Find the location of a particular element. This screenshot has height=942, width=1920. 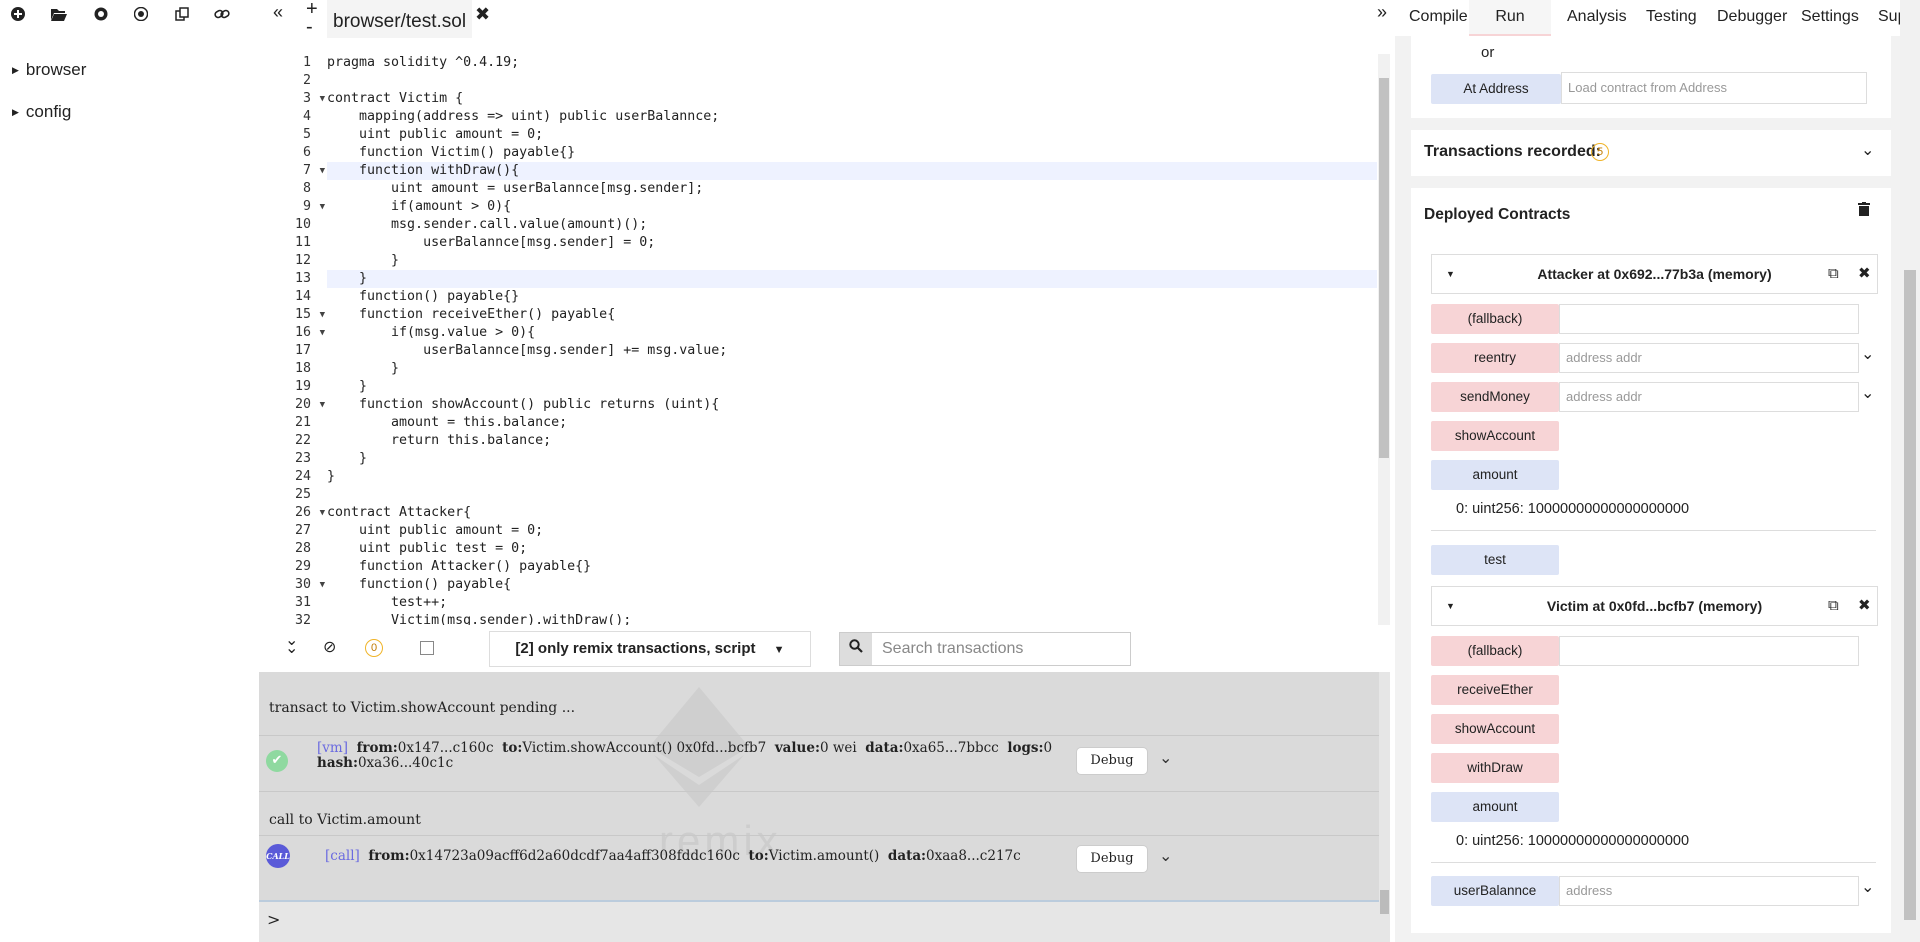

editor-scroll-thumb is located at coordinates (1384, 268).